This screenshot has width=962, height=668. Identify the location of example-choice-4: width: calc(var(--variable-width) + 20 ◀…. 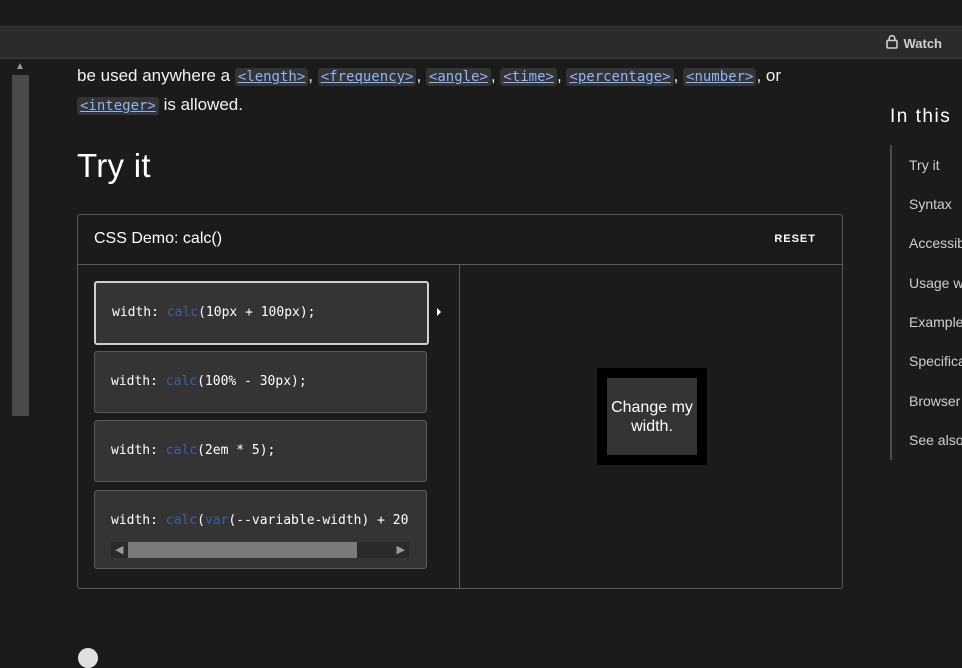
(260, 529).